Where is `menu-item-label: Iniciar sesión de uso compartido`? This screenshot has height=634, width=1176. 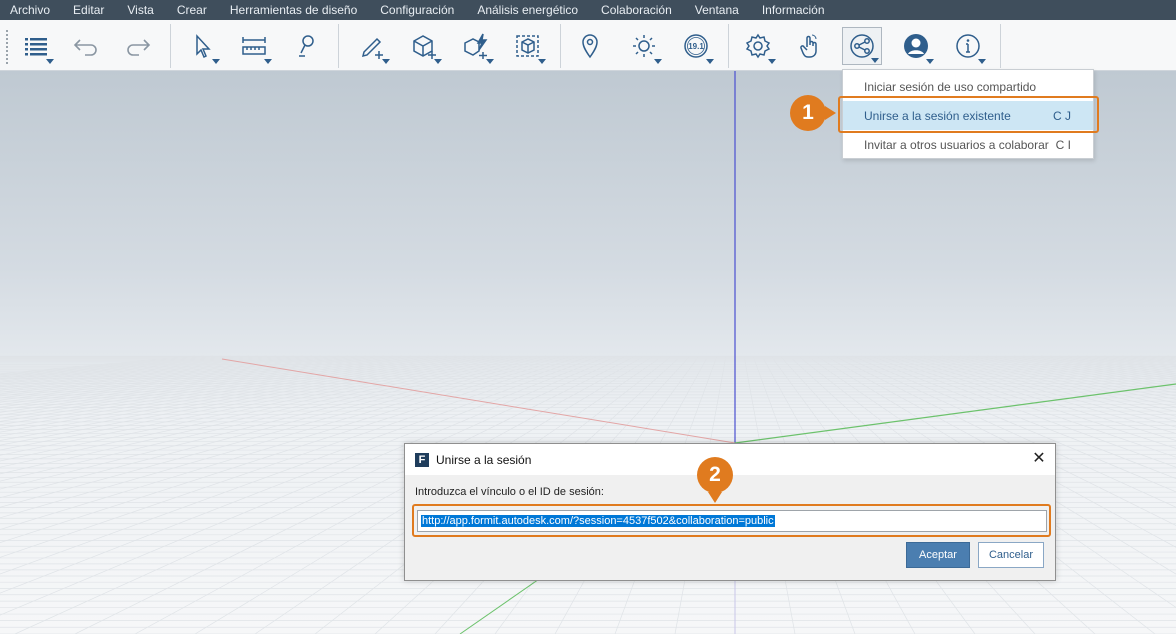 menu-item-label: Iniciar sesión de uso compartido is located at coordinates (950, 86).